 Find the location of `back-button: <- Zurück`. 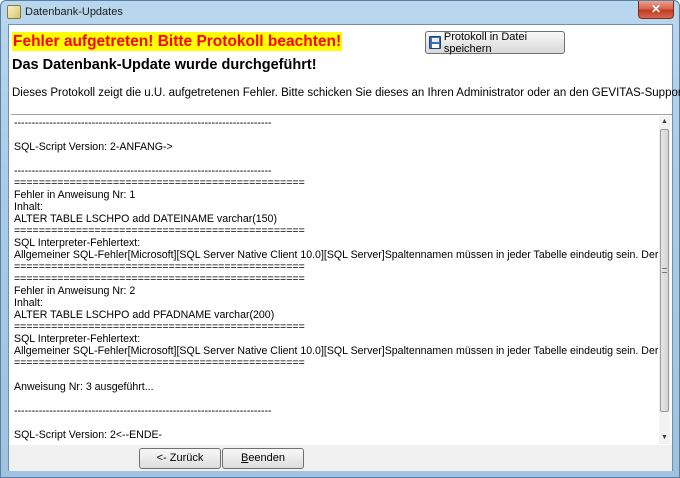

back-button: <- Zurück is located at coordinates (180, 458).